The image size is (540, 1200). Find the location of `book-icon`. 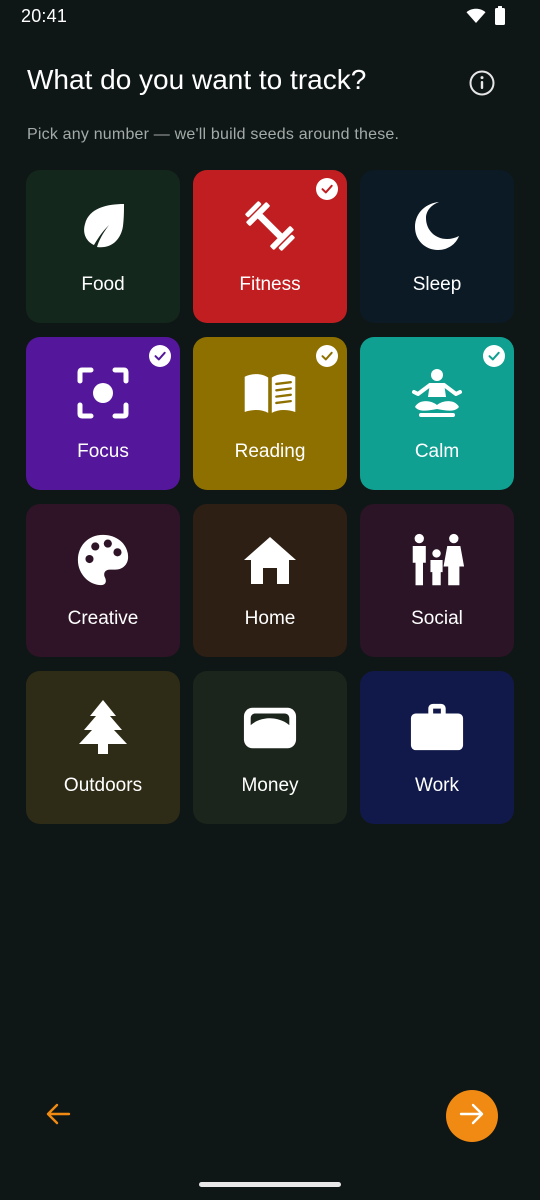

book-icon is located at coordinates (270, 393).